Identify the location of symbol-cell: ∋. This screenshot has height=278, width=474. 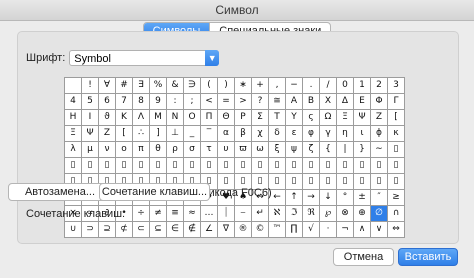
(192, 86).